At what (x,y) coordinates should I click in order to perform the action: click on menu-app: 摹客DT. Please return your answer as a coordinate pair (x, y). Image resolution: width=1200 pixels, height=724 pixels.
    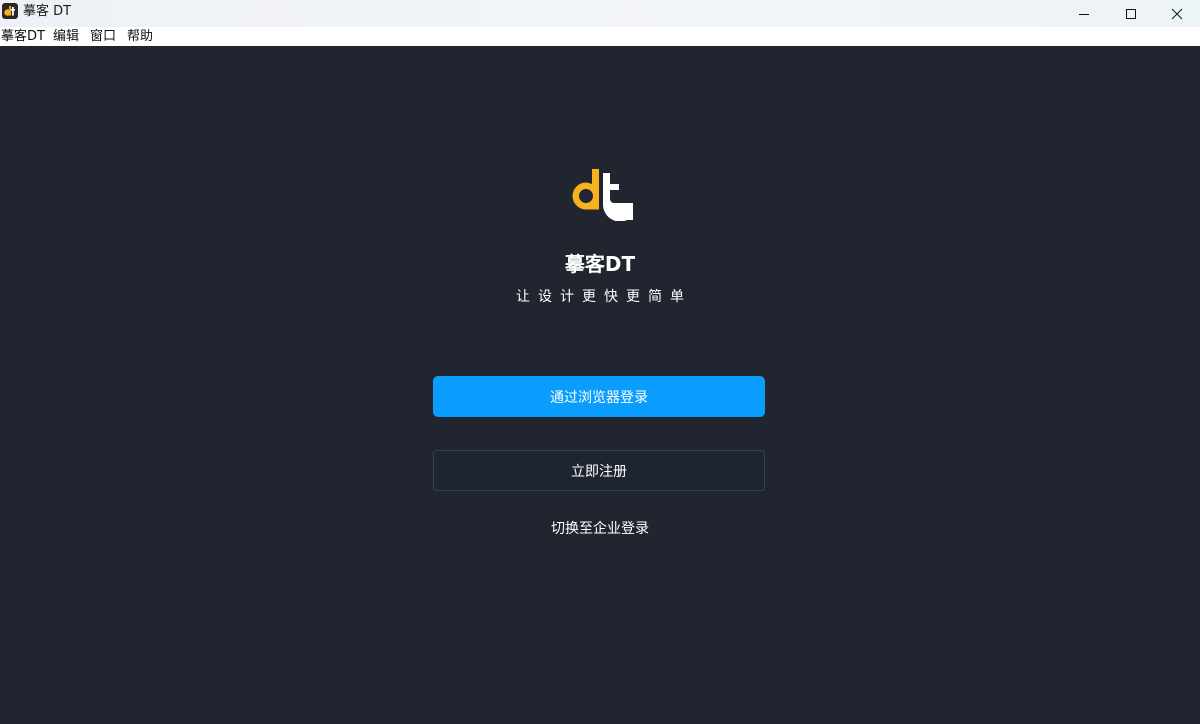
    Looking at the image, I should click on (23, 37).